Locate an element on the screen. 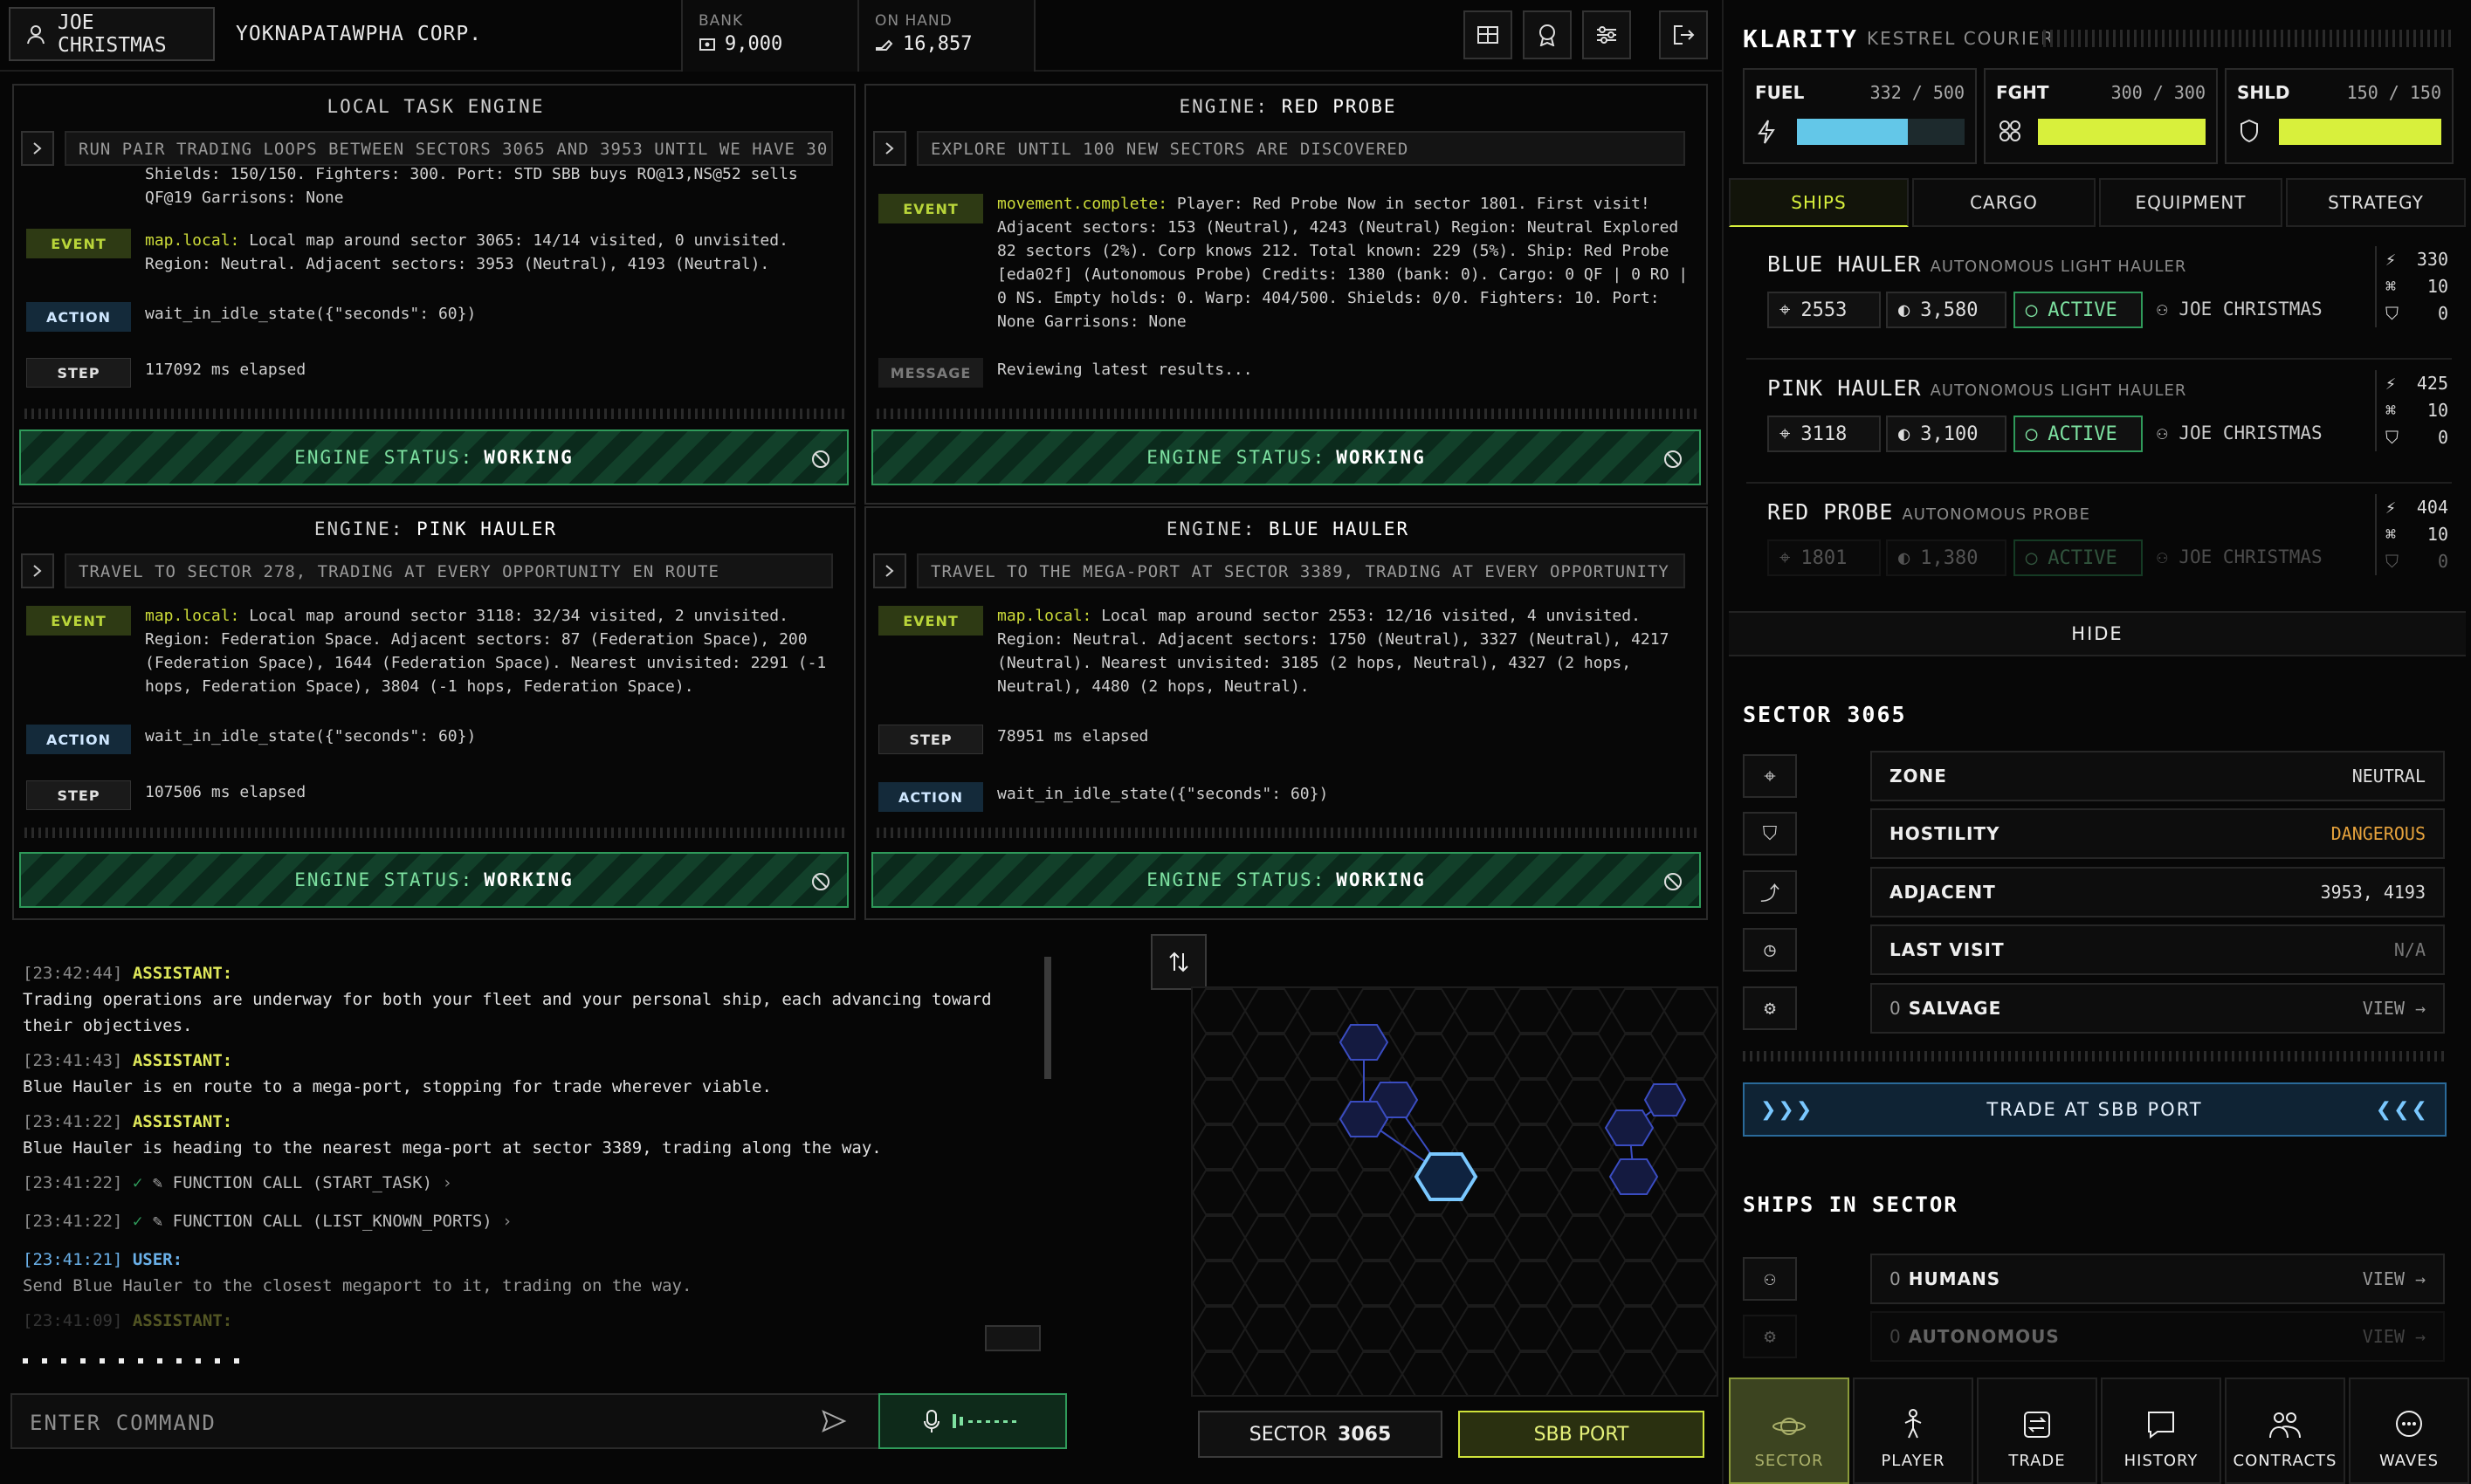  ship-stats: ⚡ 330 ⌘ 10 ⛉ 0 is located at coordinates (2411, 286).